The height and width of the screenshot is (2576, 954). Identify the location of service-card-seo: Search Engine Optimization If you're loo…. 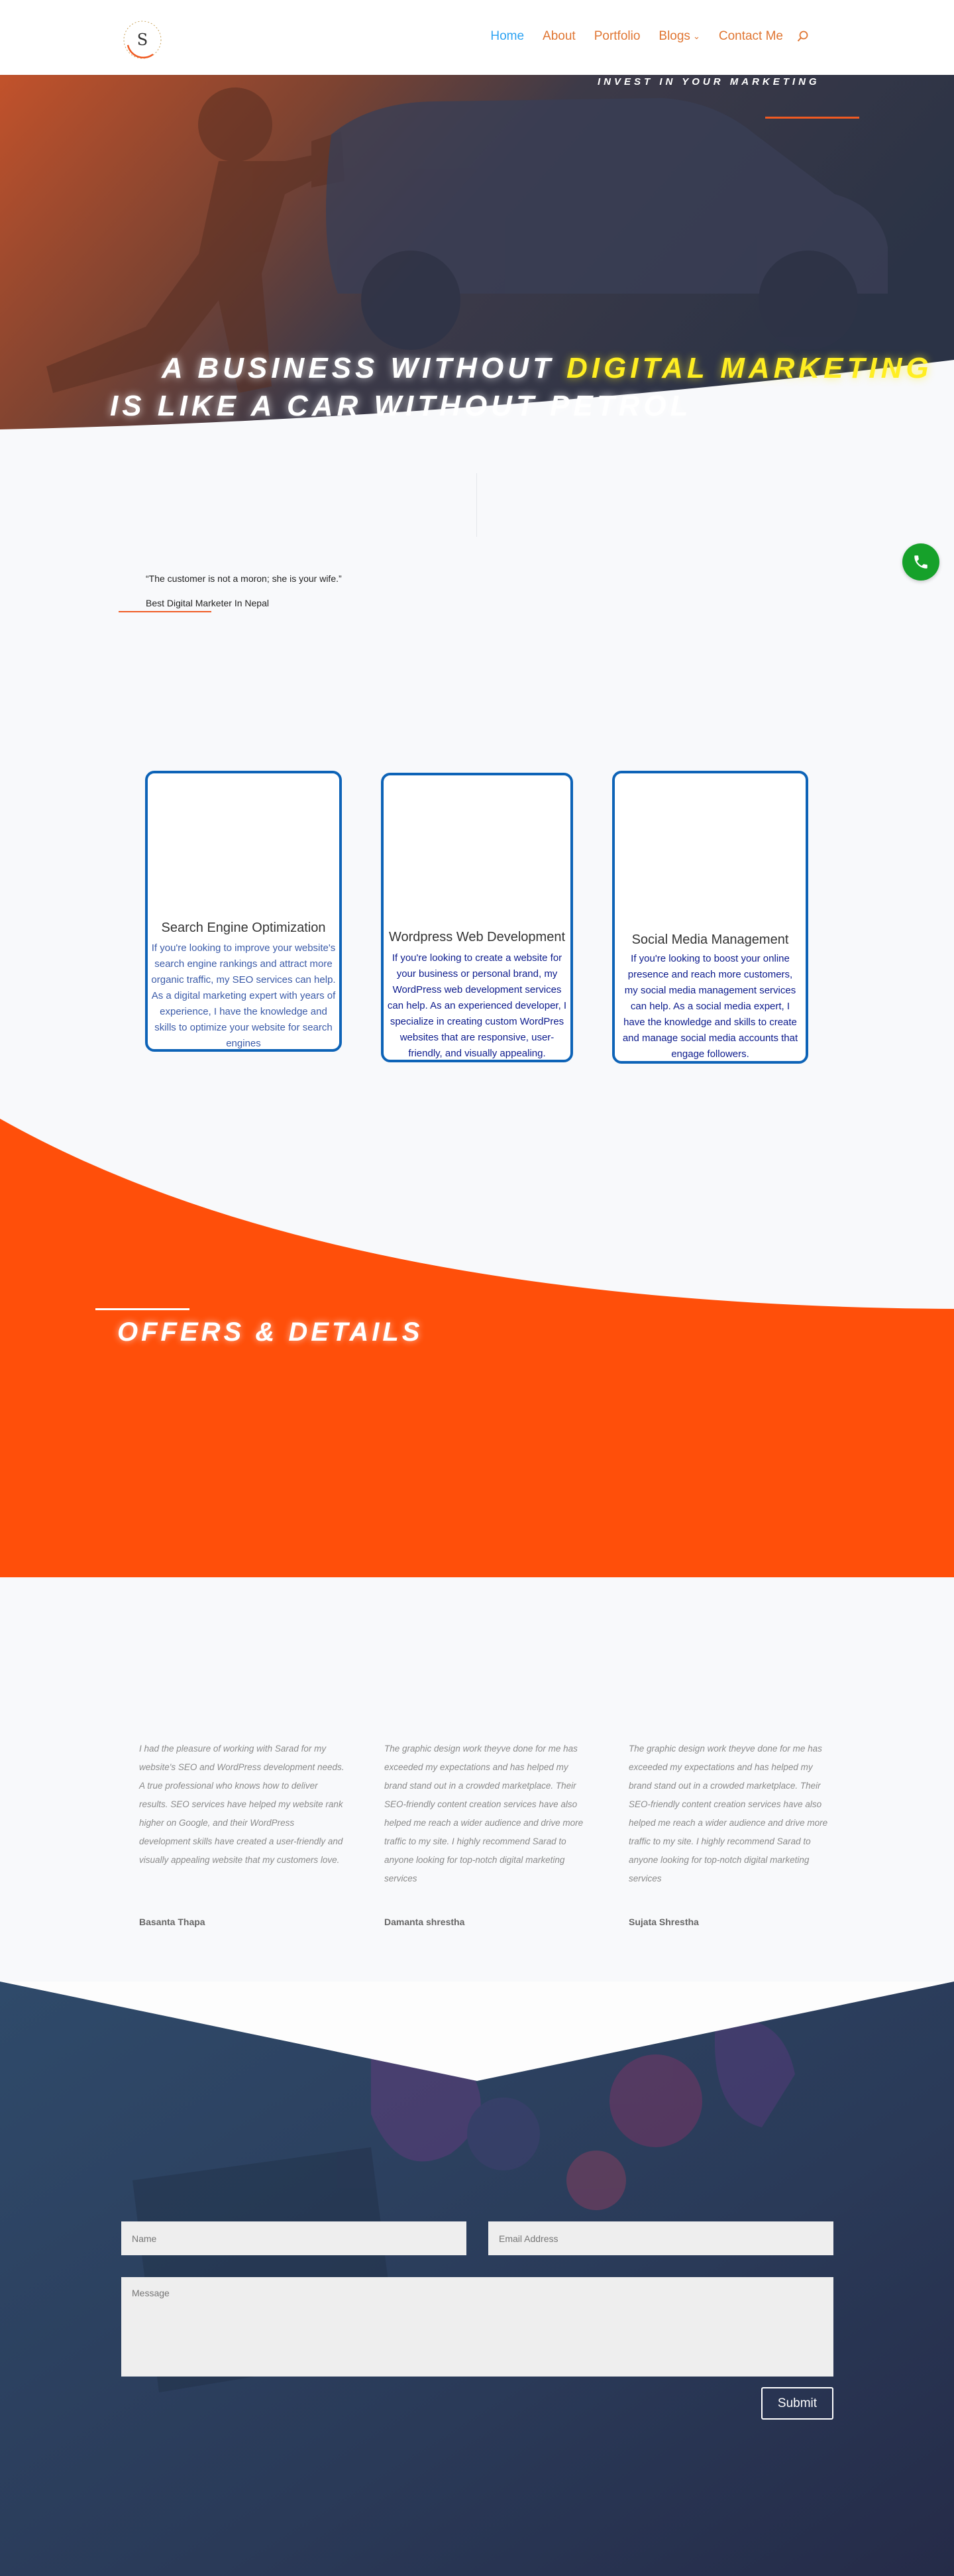
(243, 912).